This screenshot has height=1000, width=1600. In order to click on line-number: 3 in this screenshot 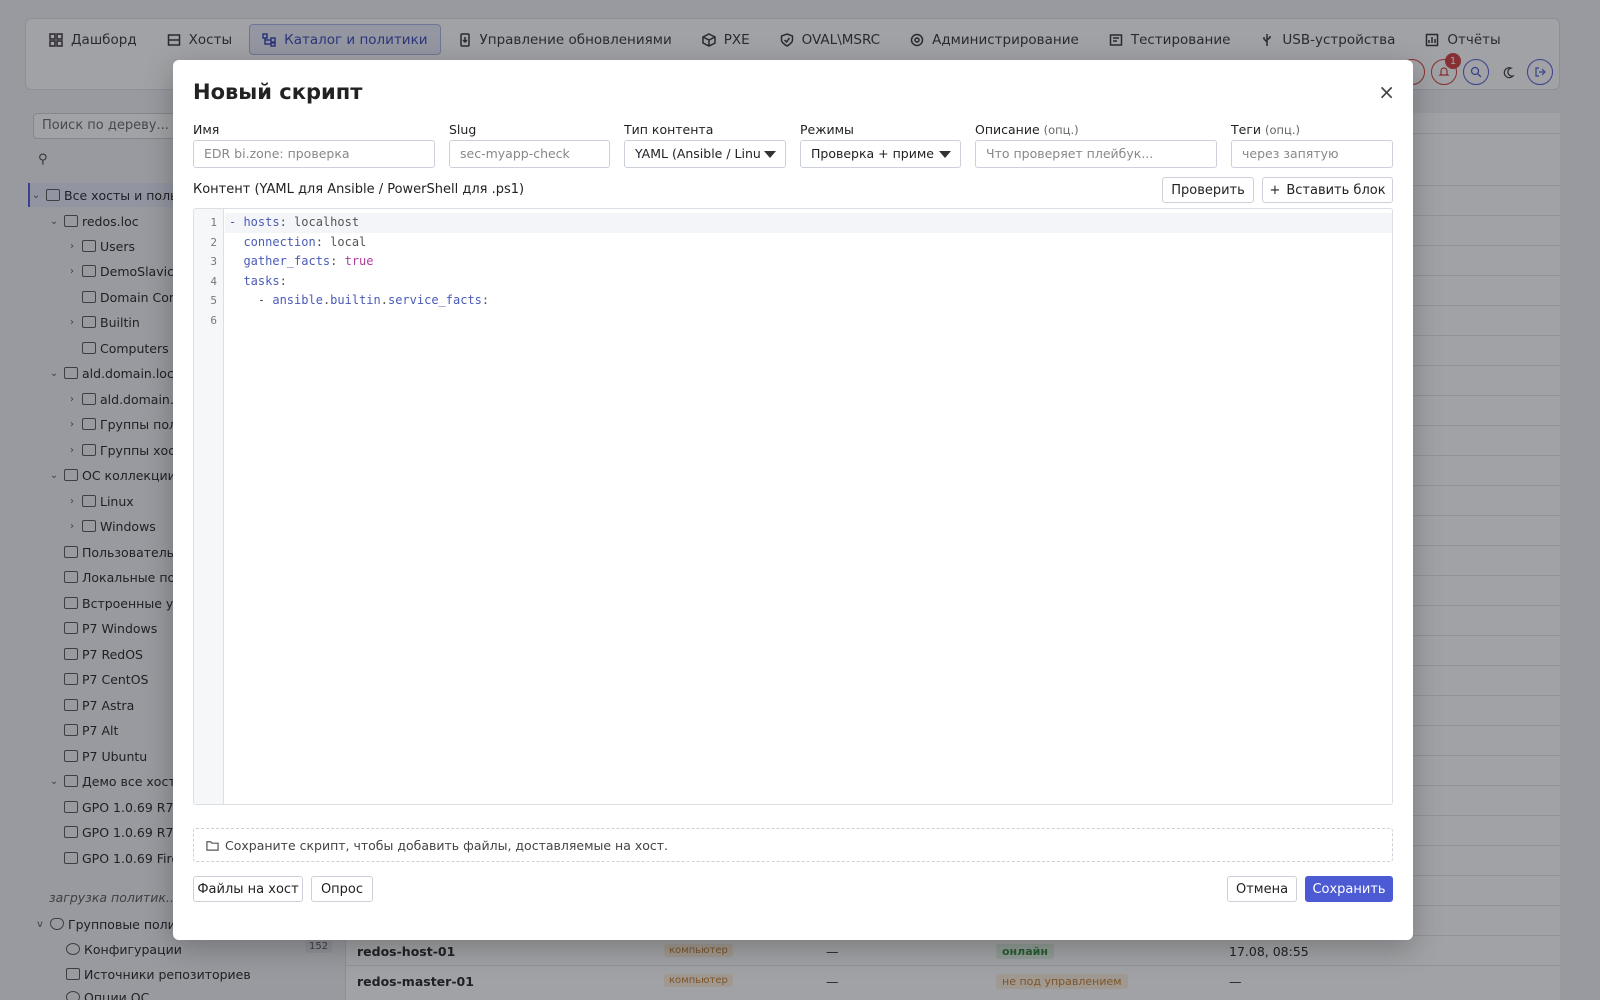, I will do `click(213, 261)`.